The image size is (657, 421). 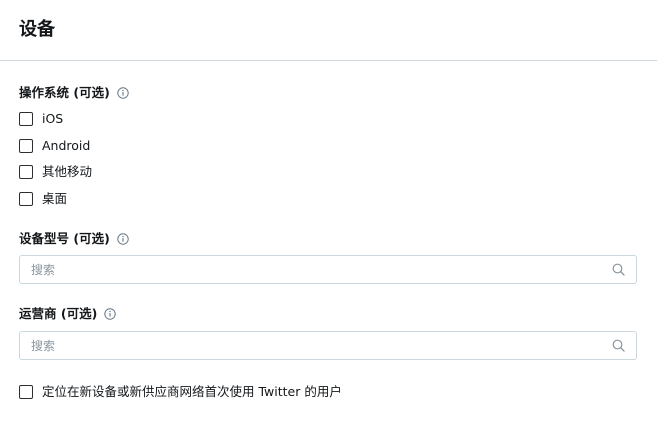 I want to click on page-title: 设备, so click(x=37, y=29).